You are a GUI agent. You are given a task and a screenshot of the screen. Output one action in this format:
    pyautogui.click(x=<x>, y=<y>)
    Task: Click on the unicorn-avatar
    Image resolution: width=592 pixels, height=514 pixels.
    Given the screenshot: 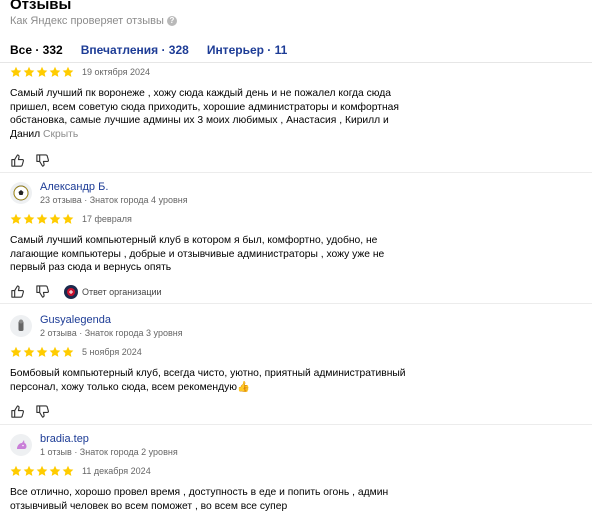 What is the action you would take?
    pyautogui.click(x=21, y=445)
    